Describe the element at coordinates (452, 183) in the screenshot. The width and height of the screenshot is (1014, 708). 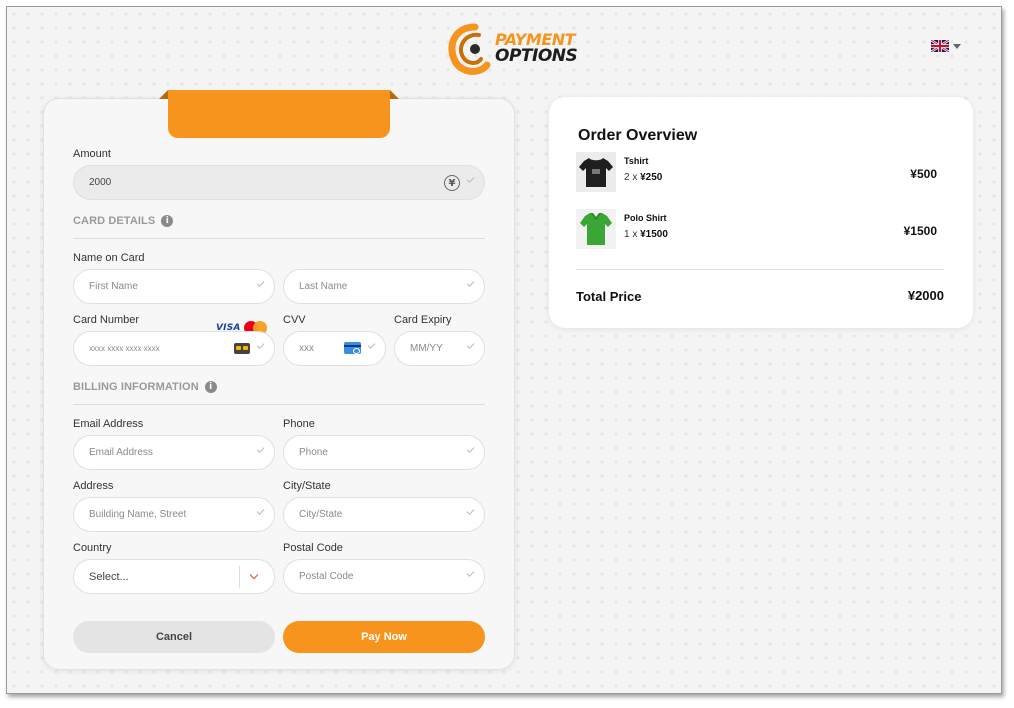
I see `yen-circle-icon: ¥` at that location.